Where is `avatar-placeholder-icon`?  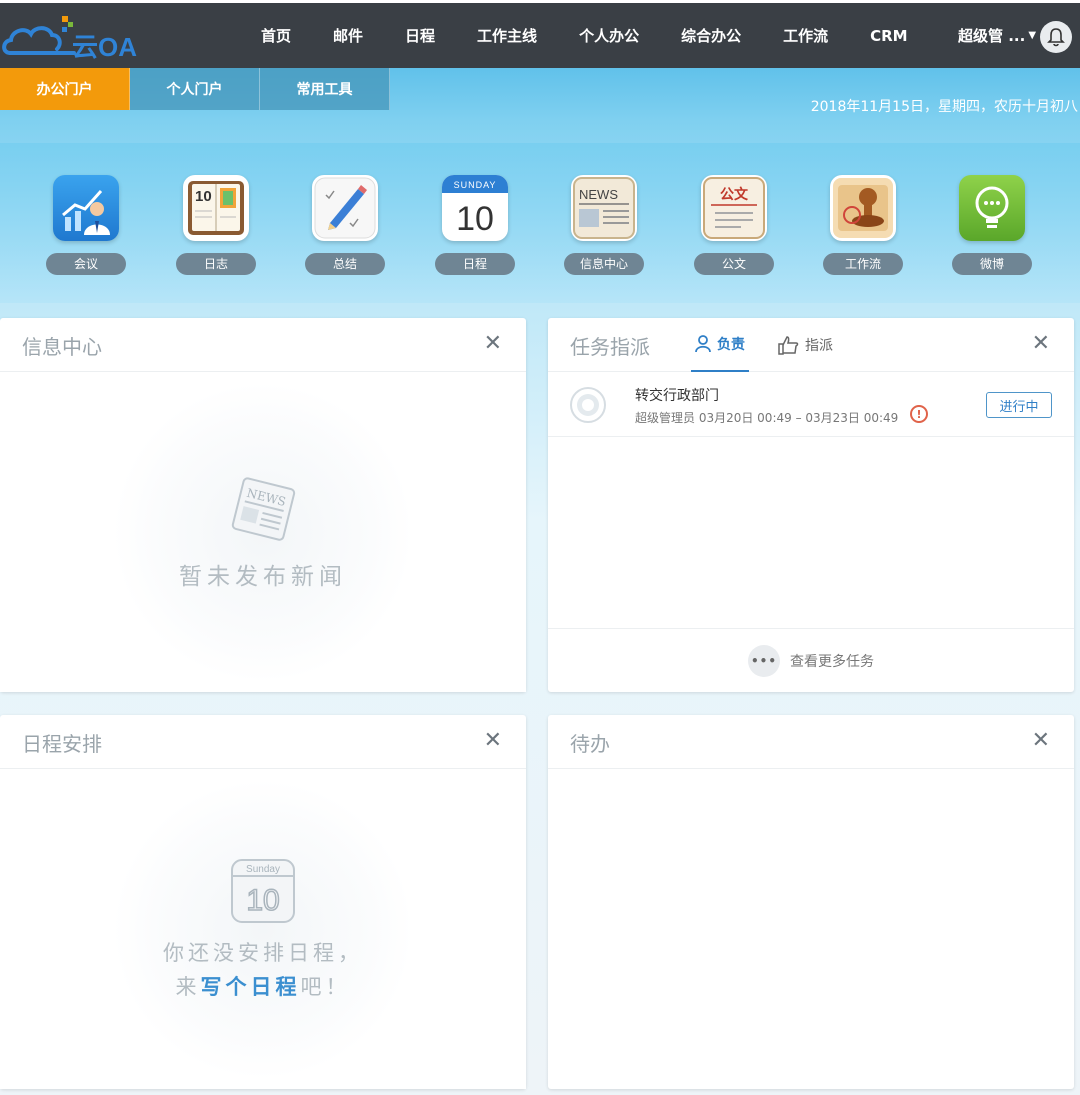 avatar-placeholder-icon is located at coordinates (588, 405).